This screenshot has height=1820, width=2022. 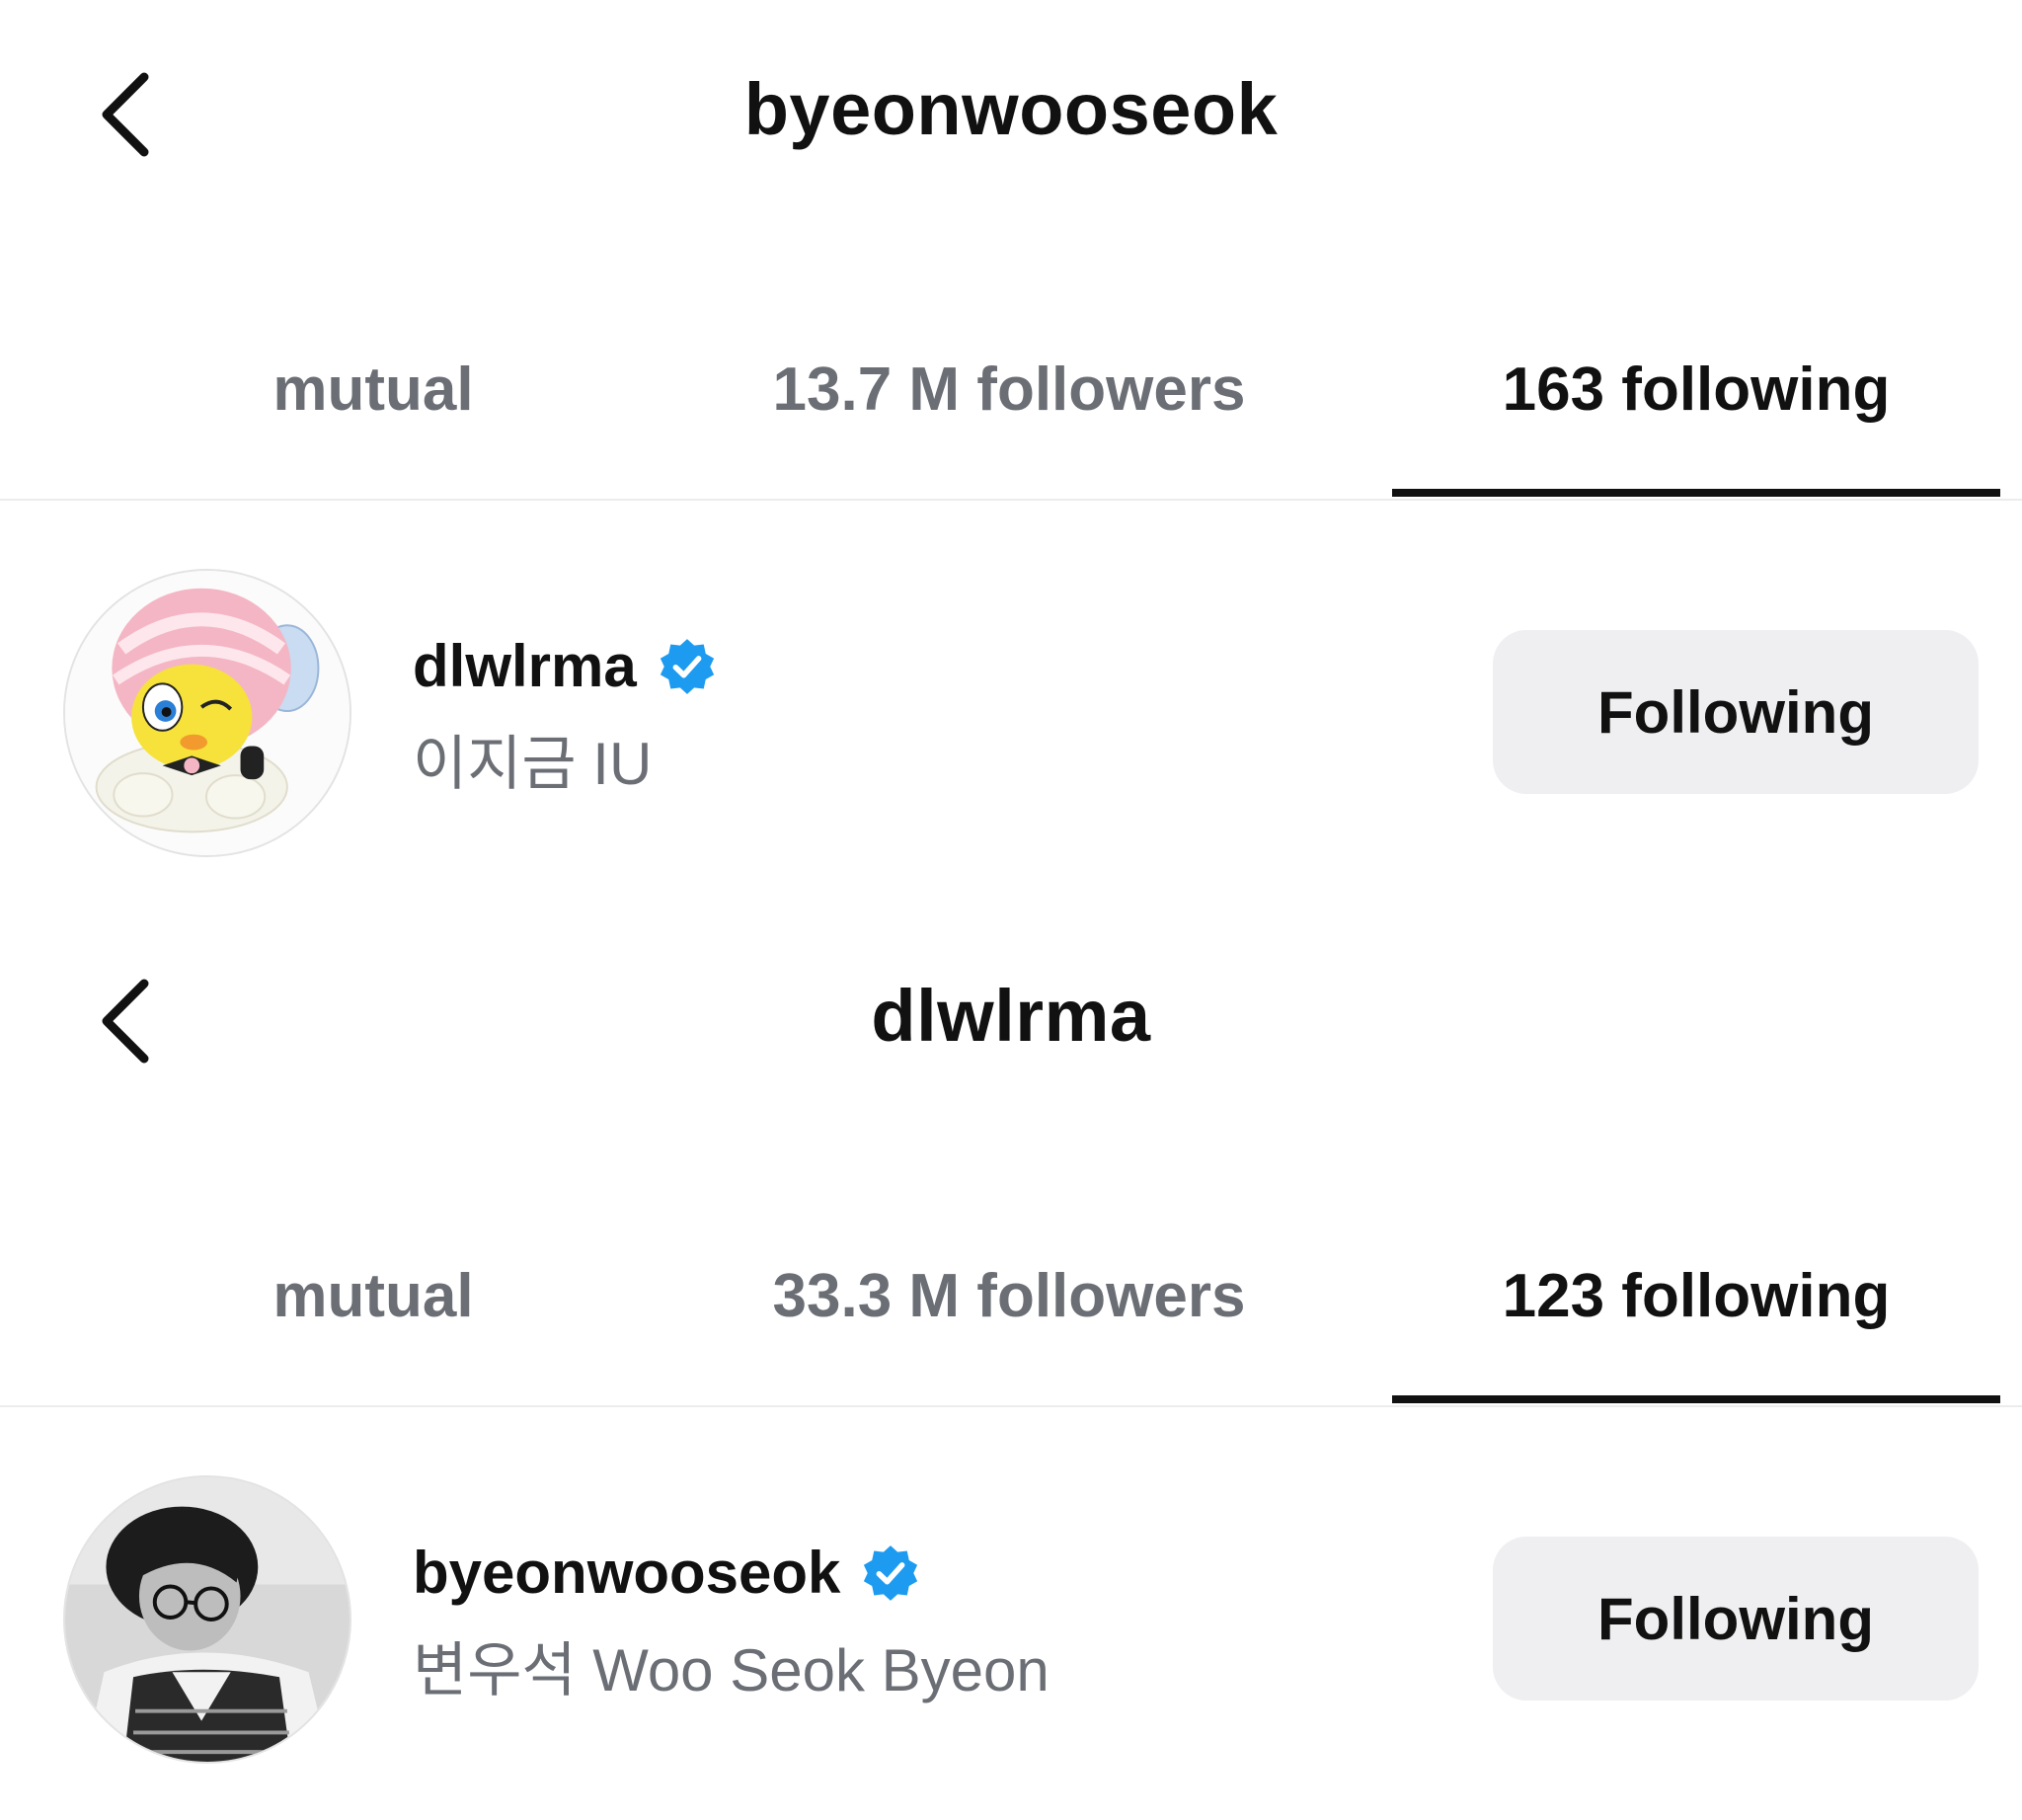 What do you see at coordinates (1011, 1016) in the screenshot?
I see `page-title: dlwlrma` at bounding box center [1011, 1016].